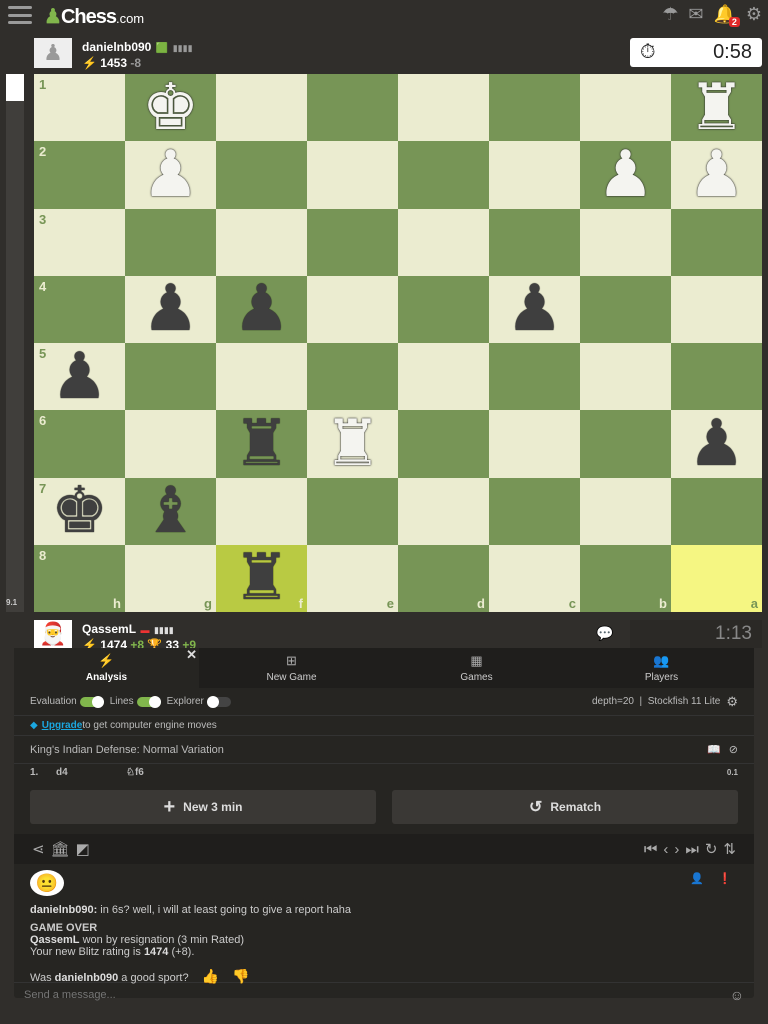  What do you see at coordinates (38, 849) in the screenshot?
I see `share-icon: ⋖` at bounding box center [38, 849].